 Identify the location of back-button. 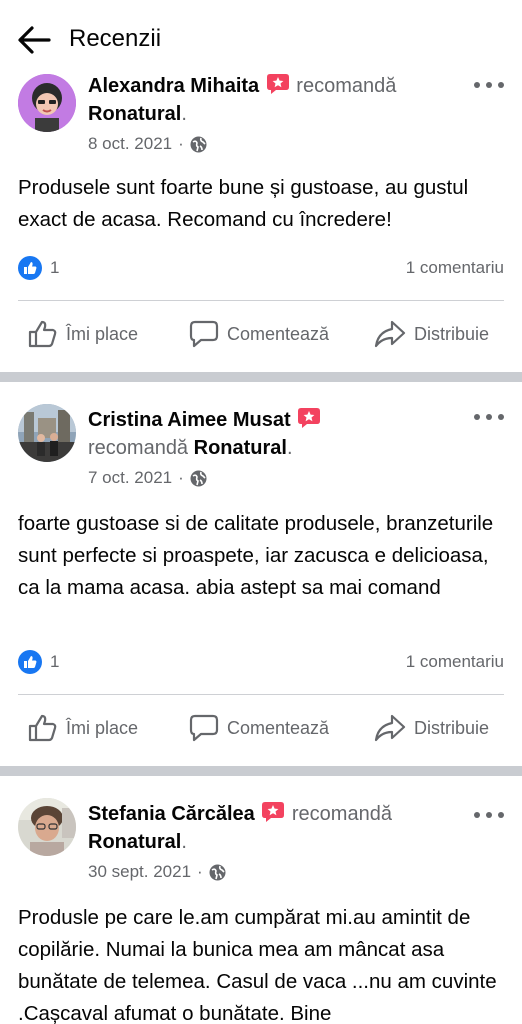
(34, 40).